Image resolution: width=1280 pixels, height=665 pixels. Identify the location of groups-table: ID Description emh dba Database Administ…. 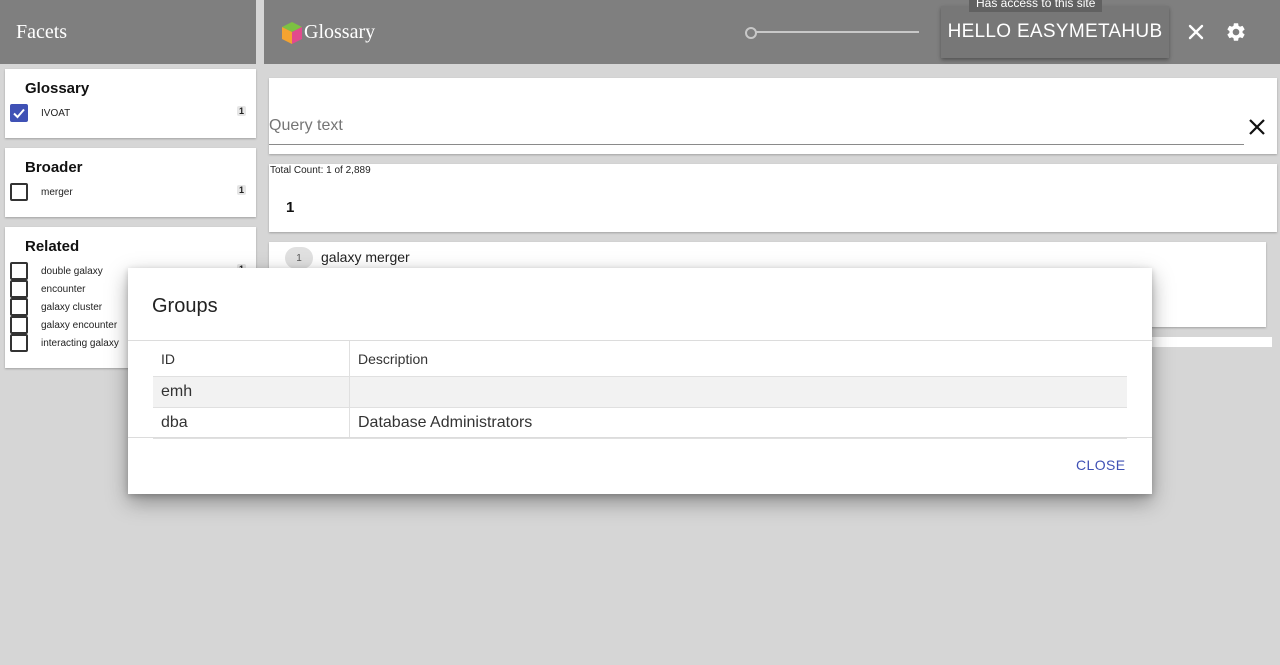
(640, 390).